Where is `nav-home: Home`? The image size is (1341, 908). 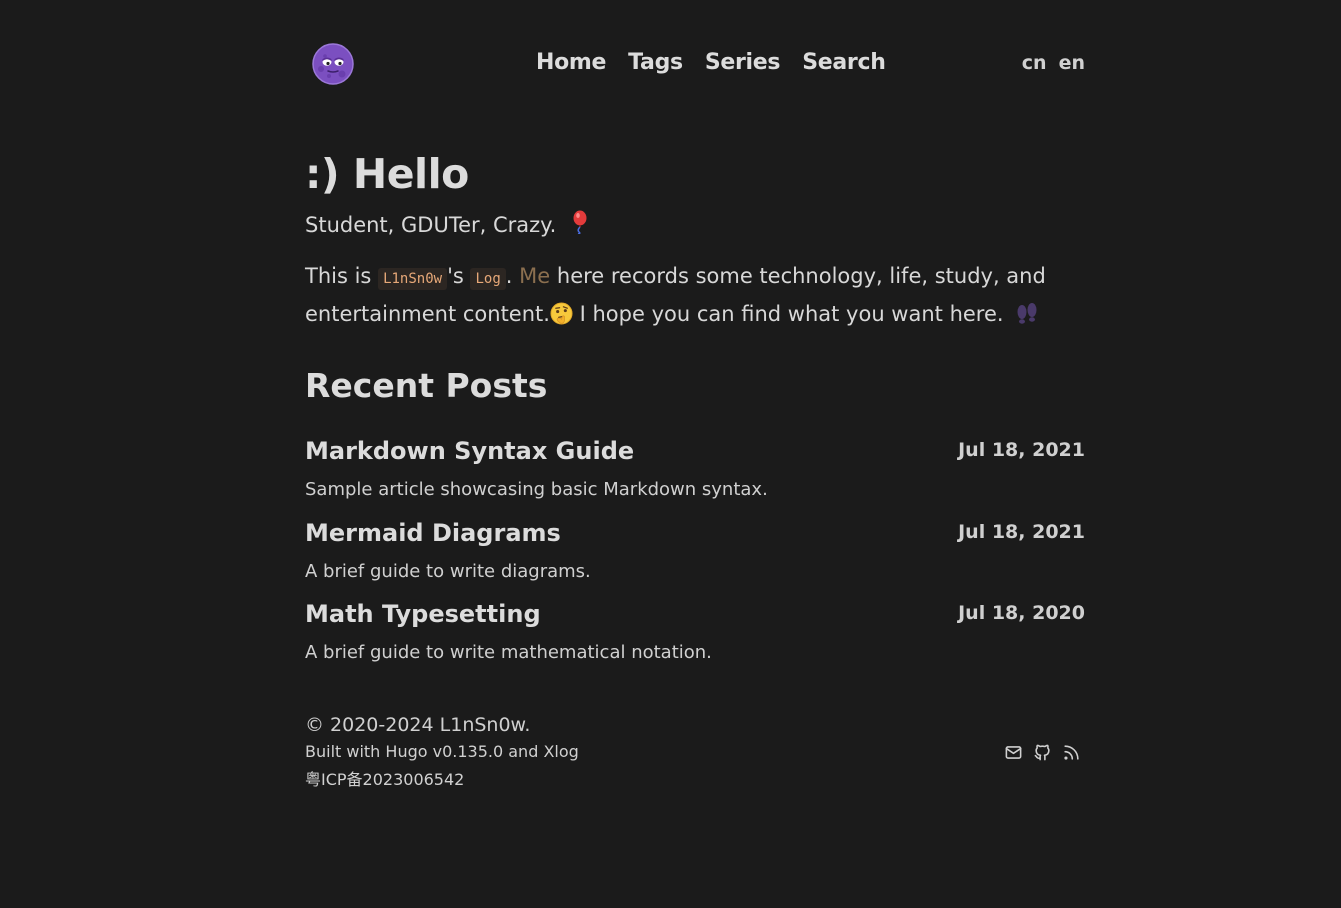 nav-home: Home is located at coordinates (571, 62).